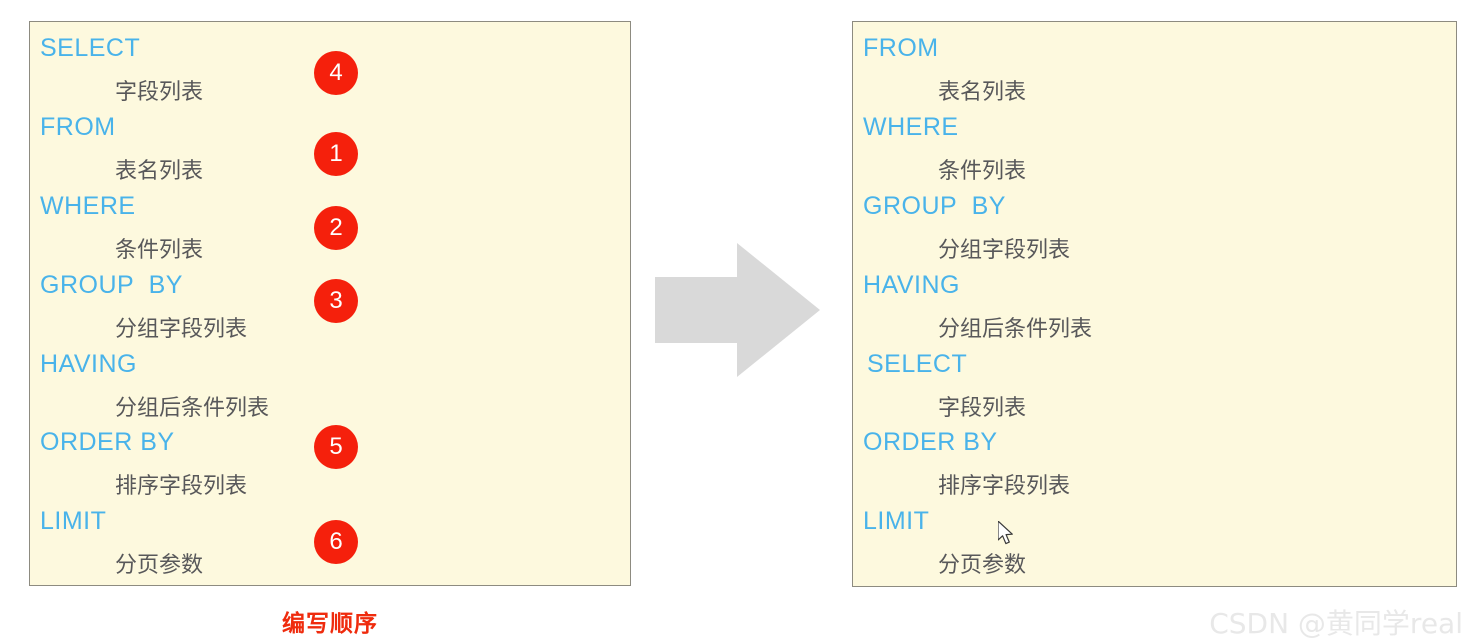 The width and height of the screenshot is (1471, 644). What do you see at coordinates (917, 364) in the screenshot?
I see `exec-keyword-select: SELECT` at bounding box center [917, 364].